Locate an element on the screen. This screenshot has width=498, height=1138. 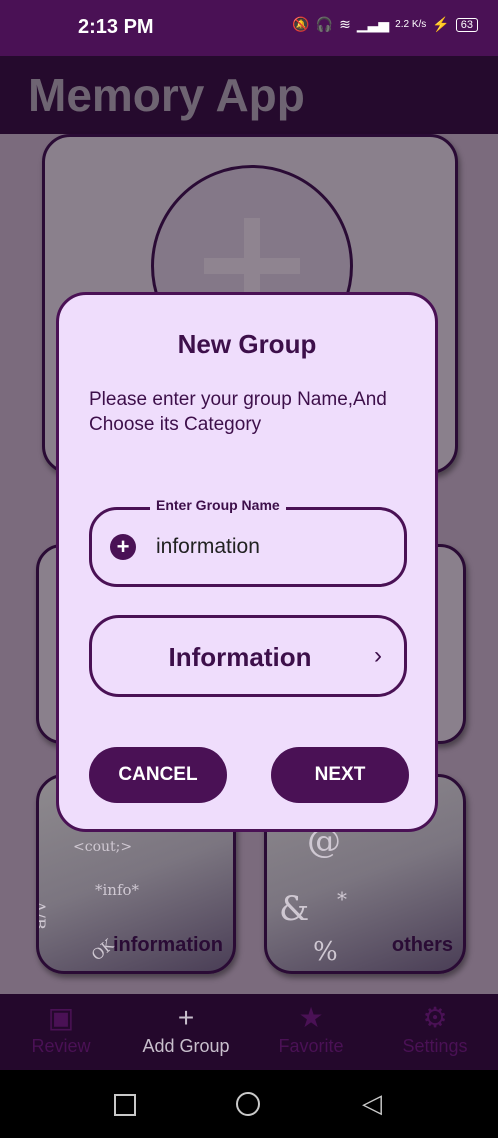
nav-item-favorite: ★ Favorite is located at coordinates (311, 1028).